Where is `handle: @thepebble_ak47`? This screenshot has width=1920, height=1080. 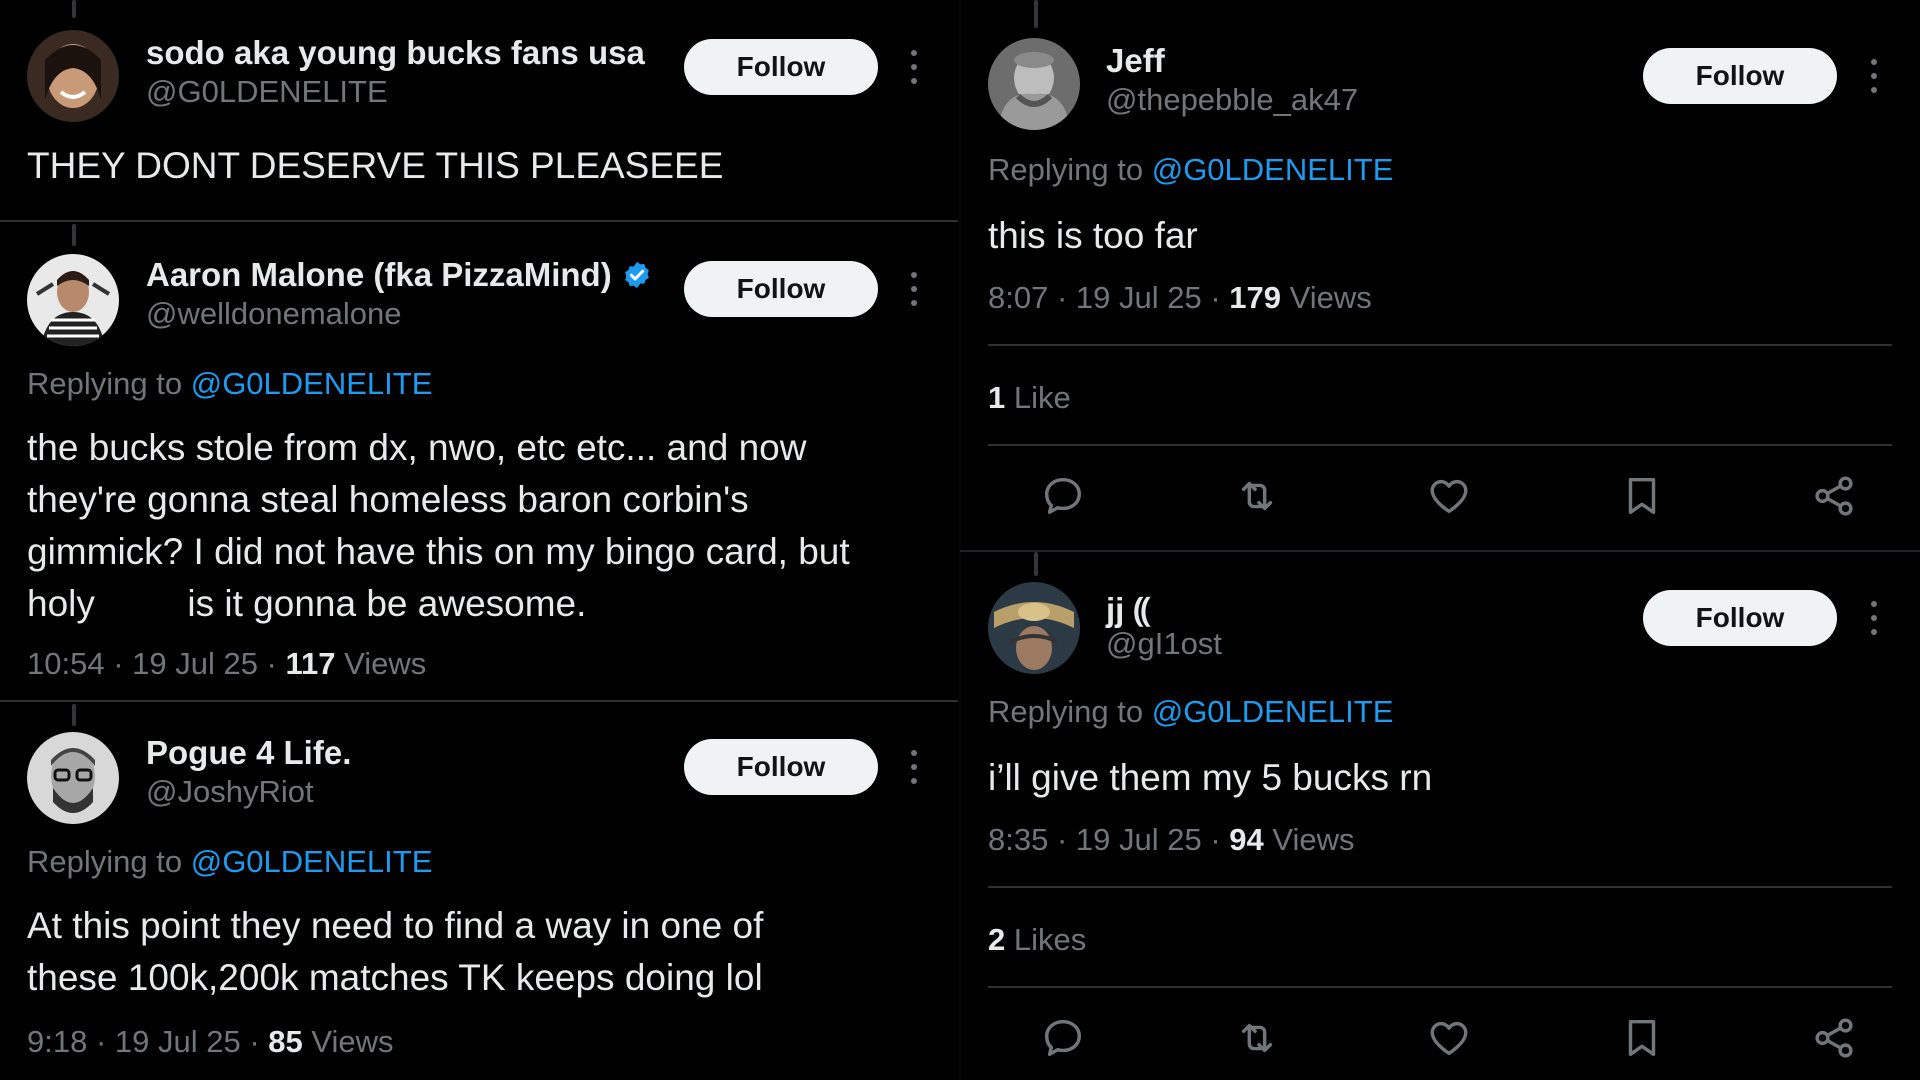
handle: @thepebble_ak47 is located at coordinates (1232, 100).